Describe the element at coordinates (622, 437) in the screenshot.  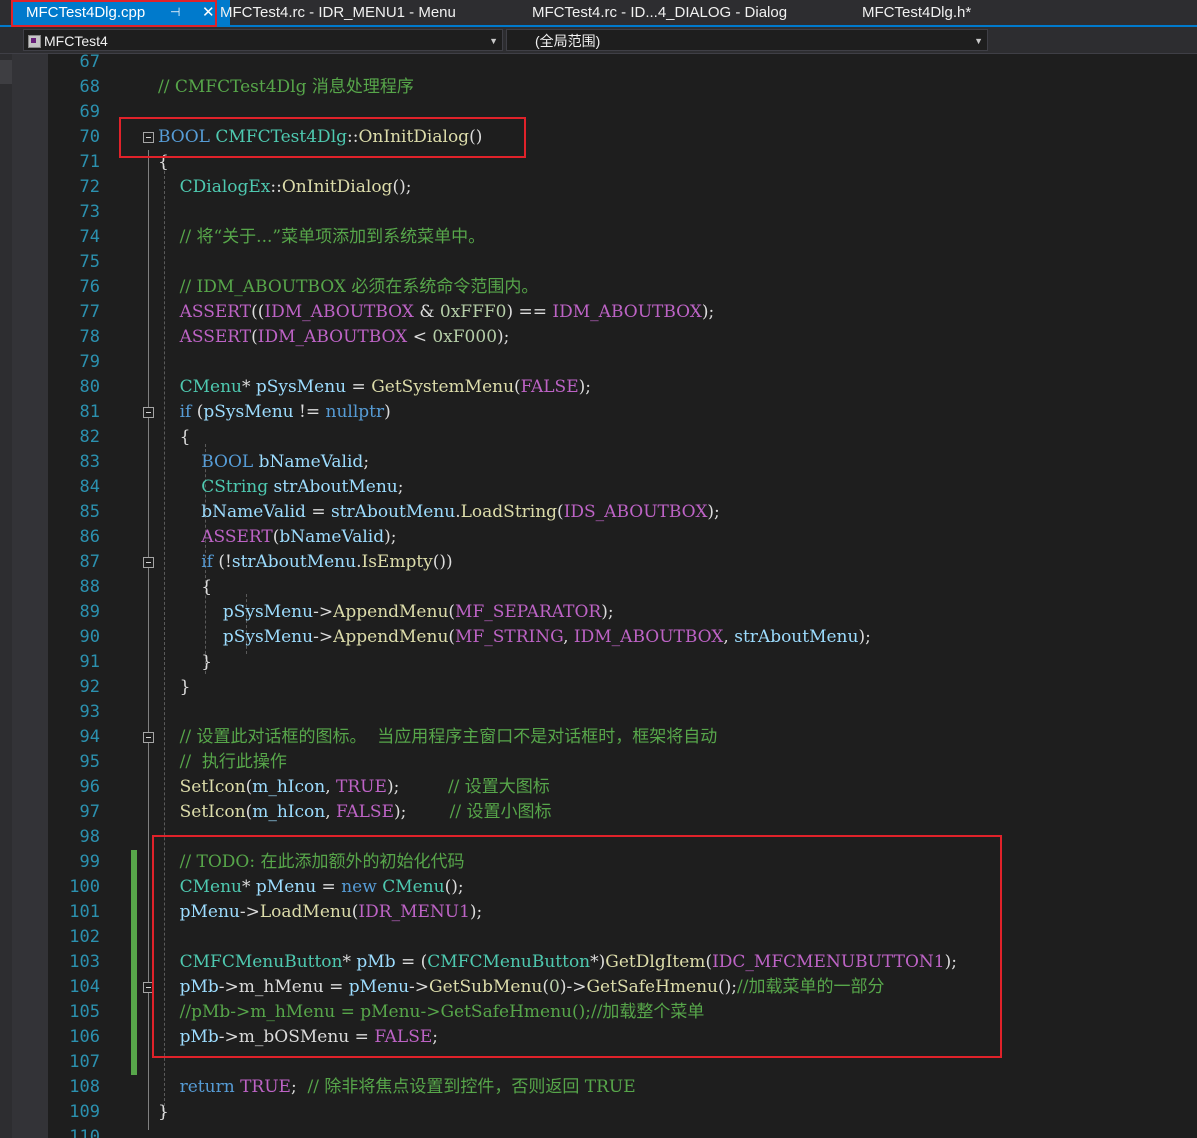
I see `code-line: 82 {` at that location.